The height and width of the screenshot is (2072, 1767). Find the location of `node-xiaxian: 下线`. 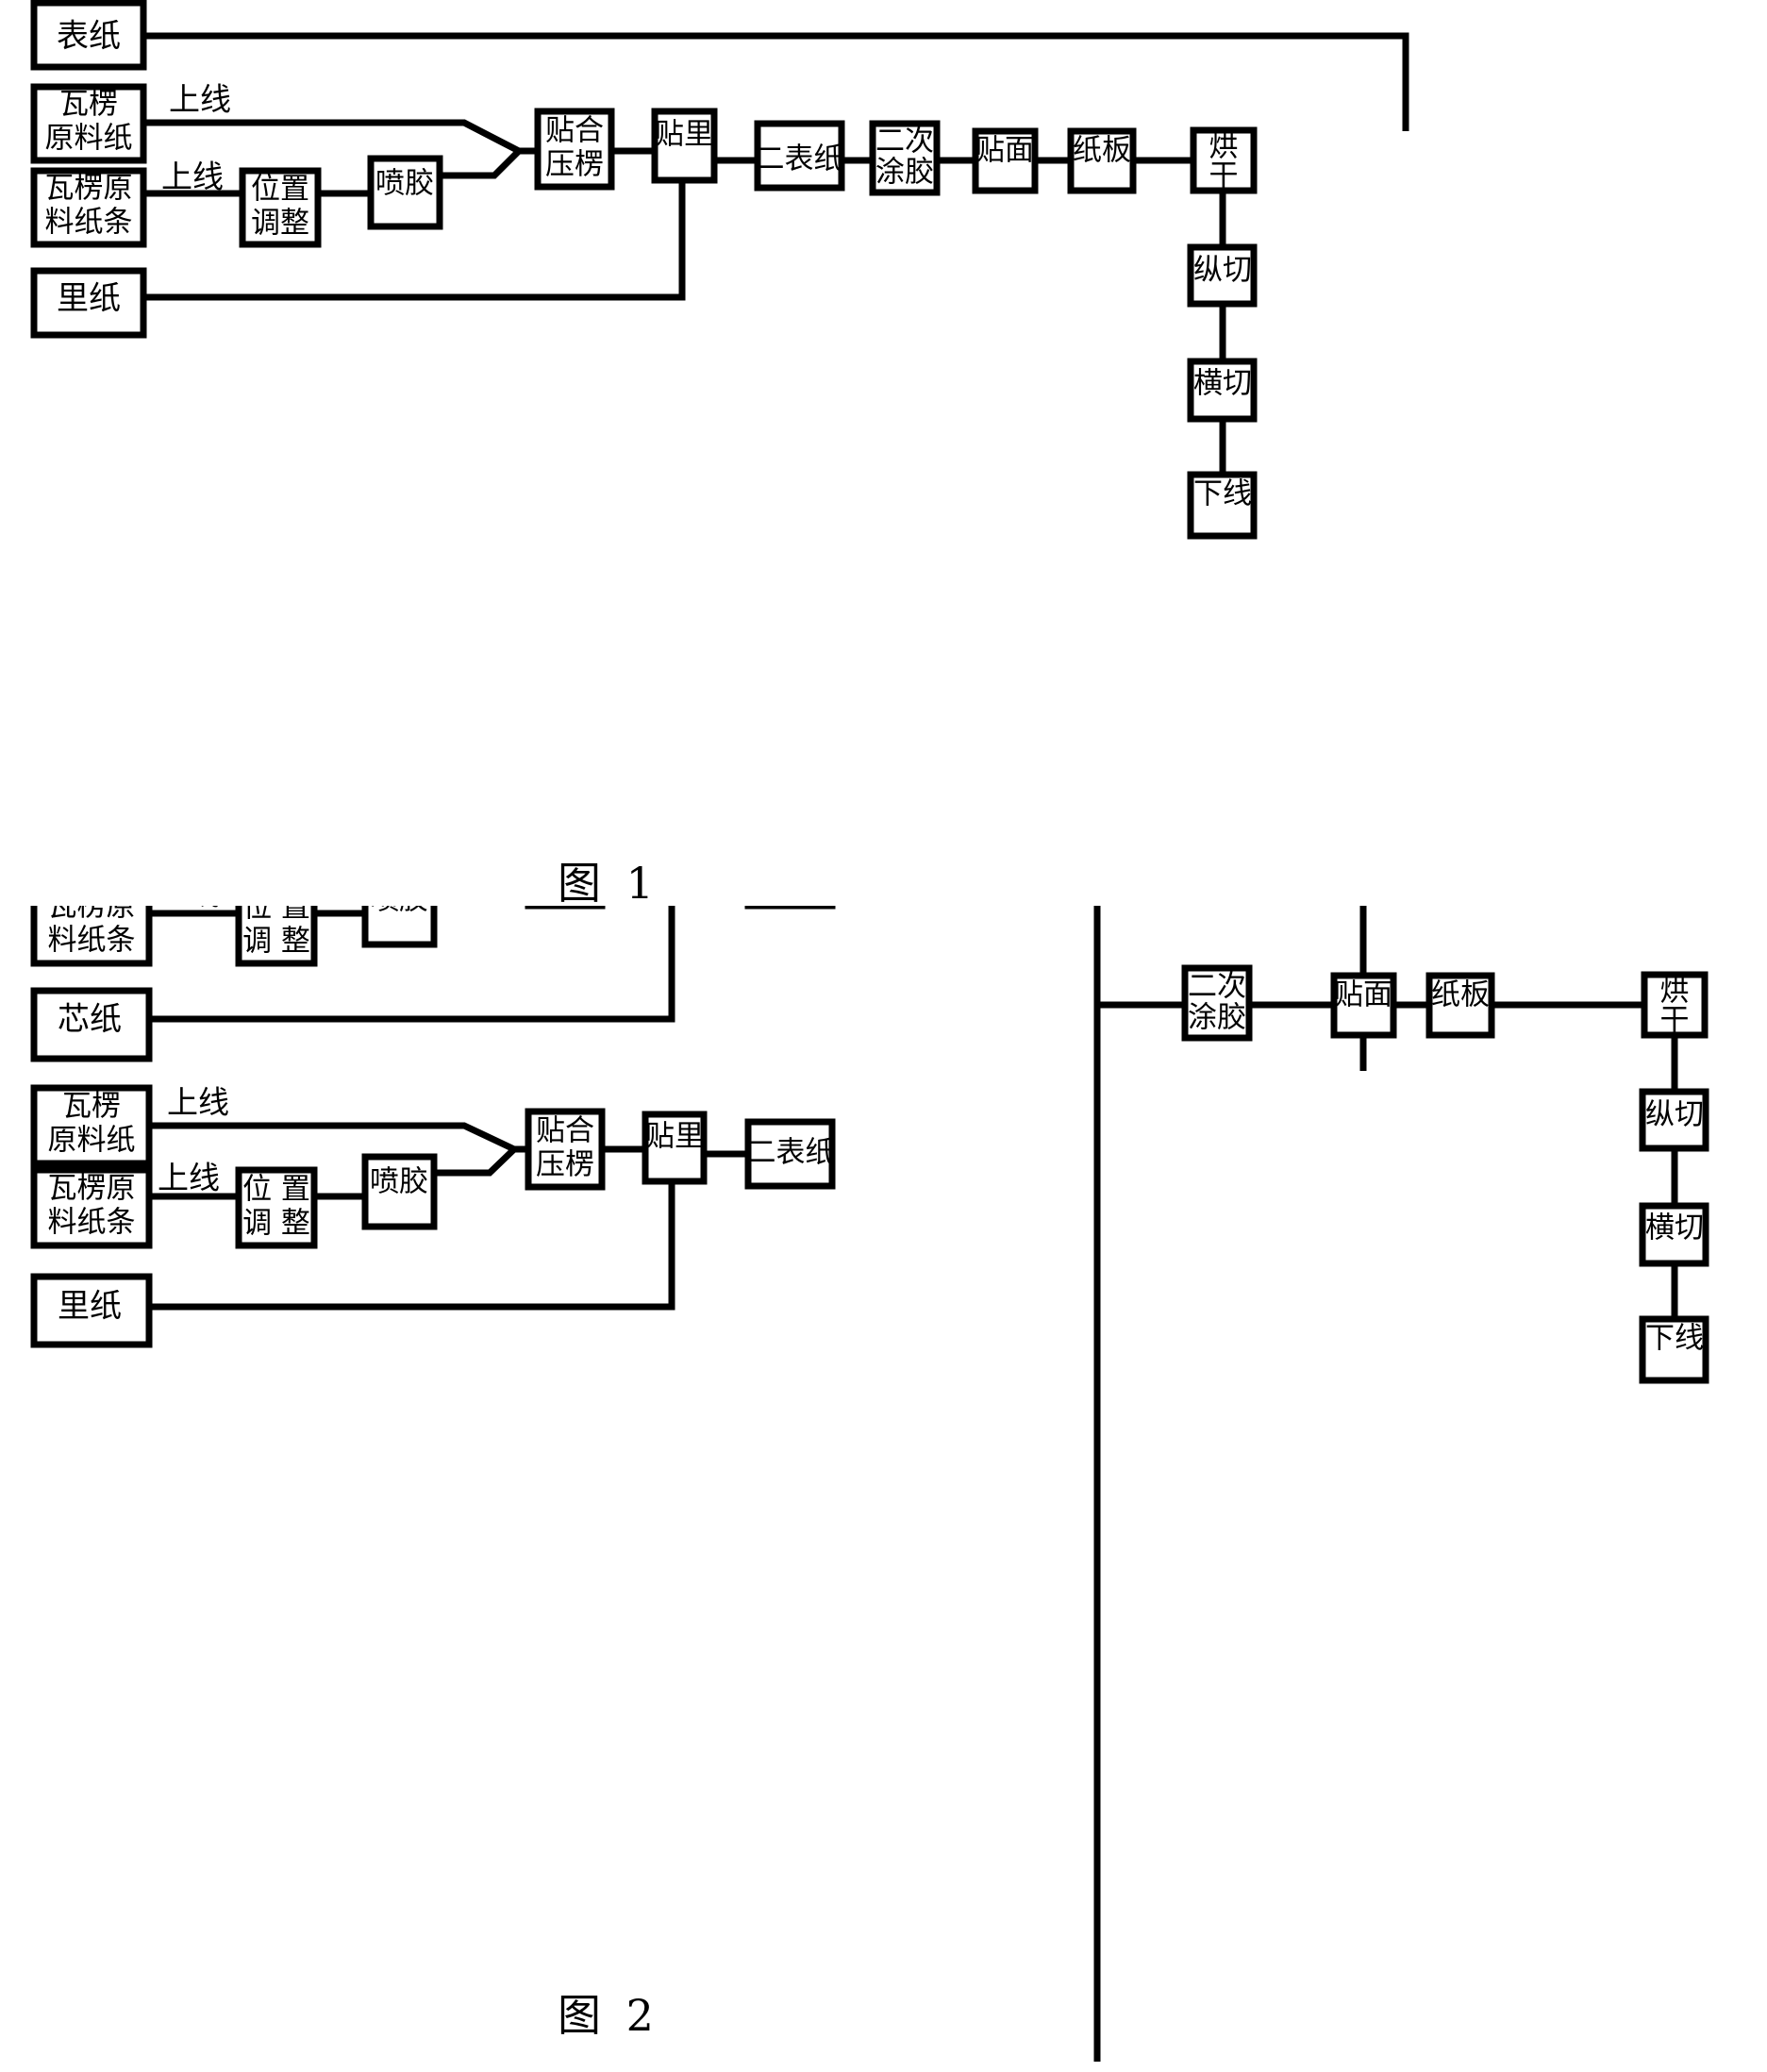

node-xiaxian: 下线 is located at coordinates (1222, 505).